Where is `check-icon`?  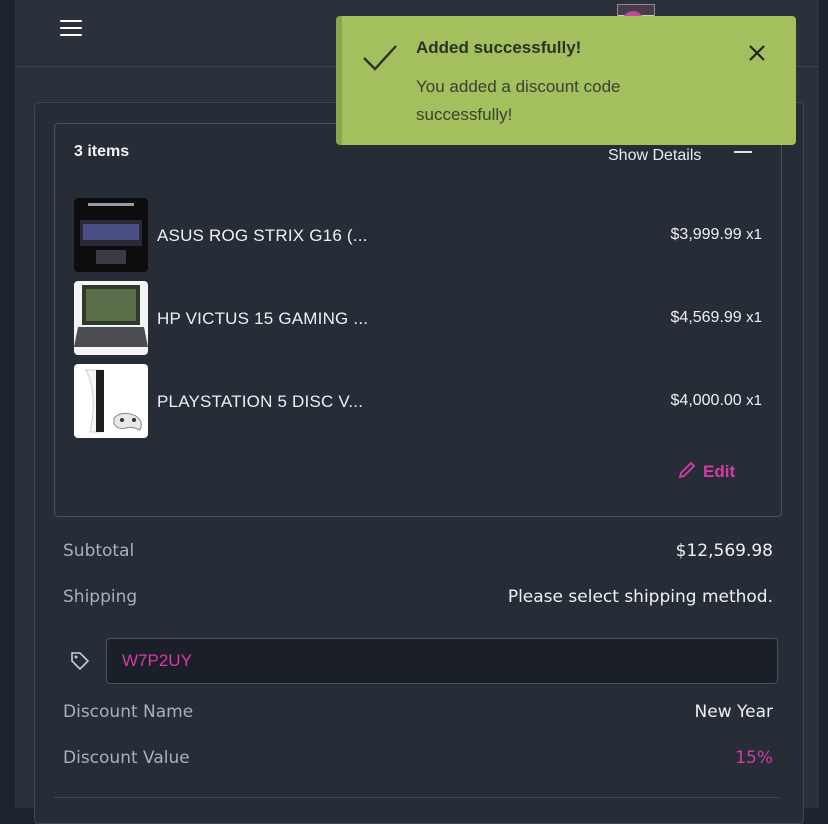 check-icon is located at coordinates (380, 60).